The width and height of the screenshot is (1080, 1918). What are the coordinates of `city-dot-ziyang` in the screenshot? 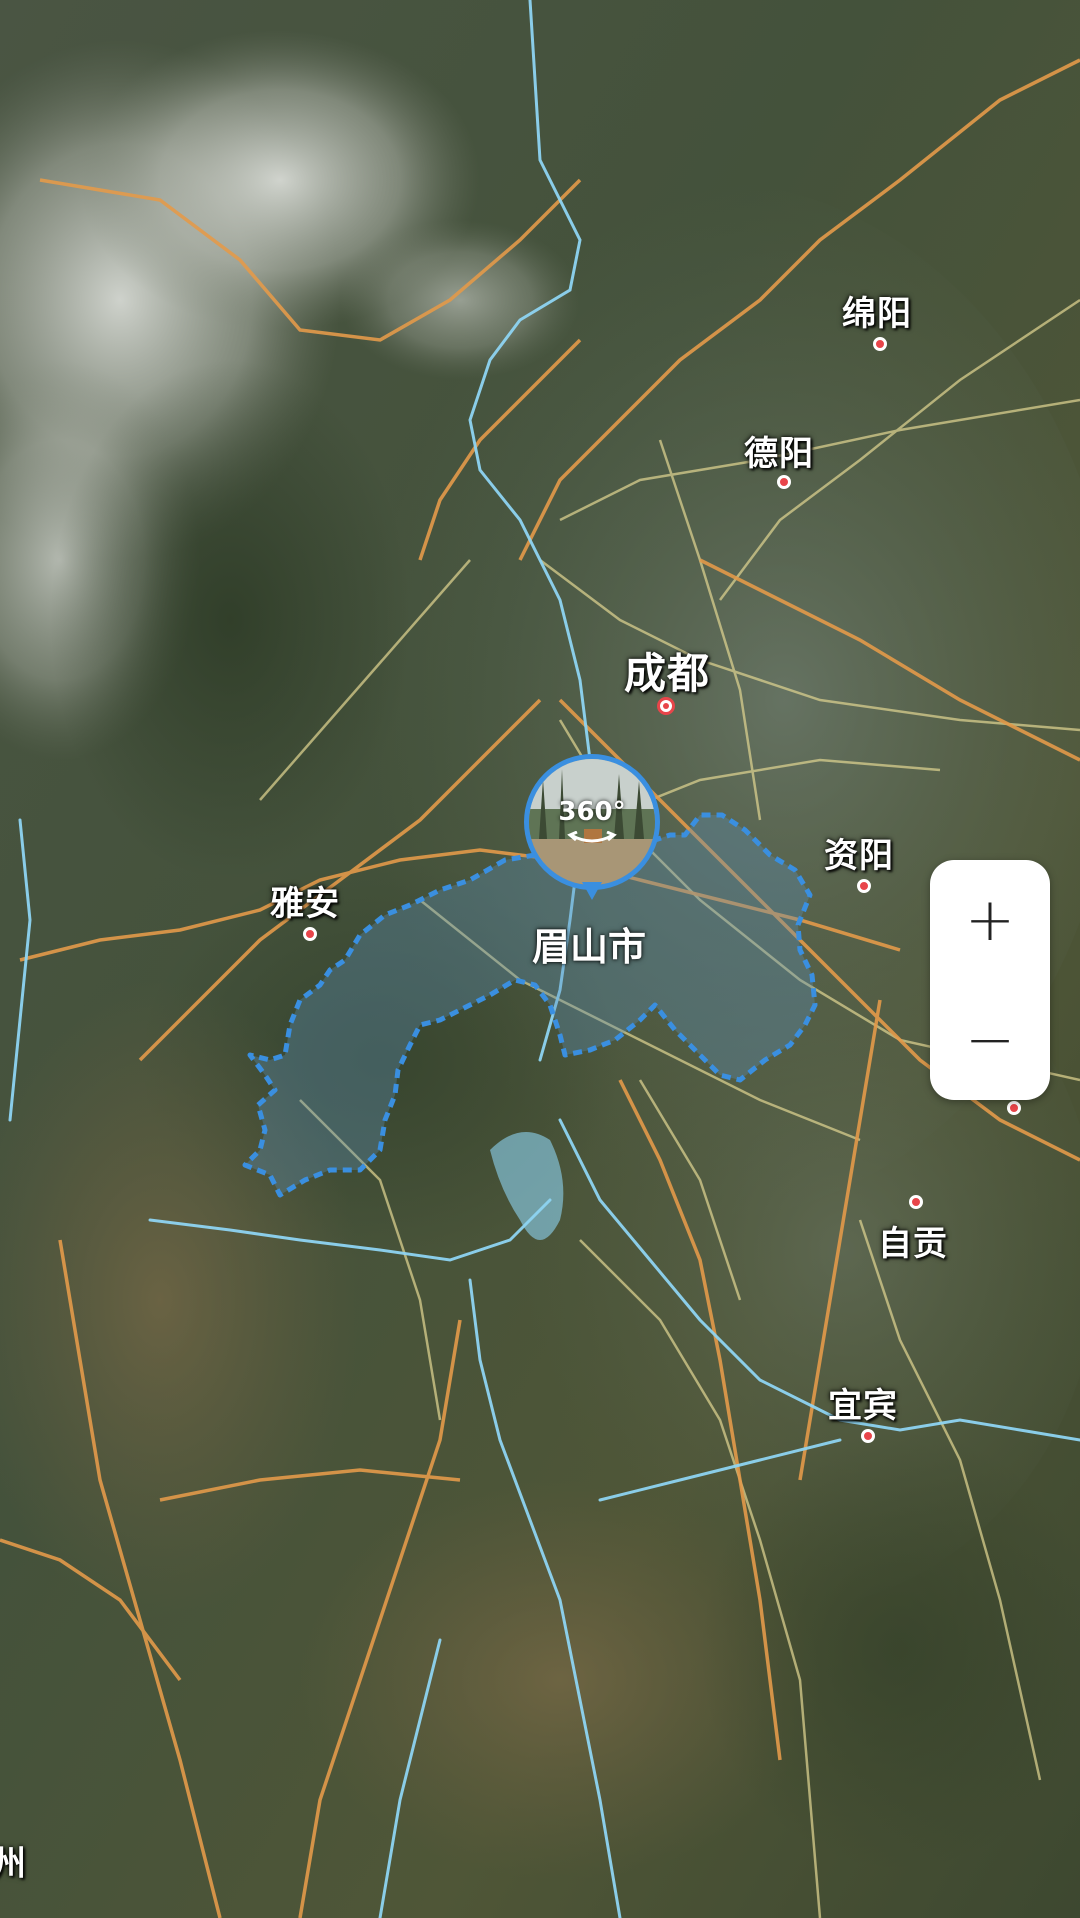 It's located at (864, 886).